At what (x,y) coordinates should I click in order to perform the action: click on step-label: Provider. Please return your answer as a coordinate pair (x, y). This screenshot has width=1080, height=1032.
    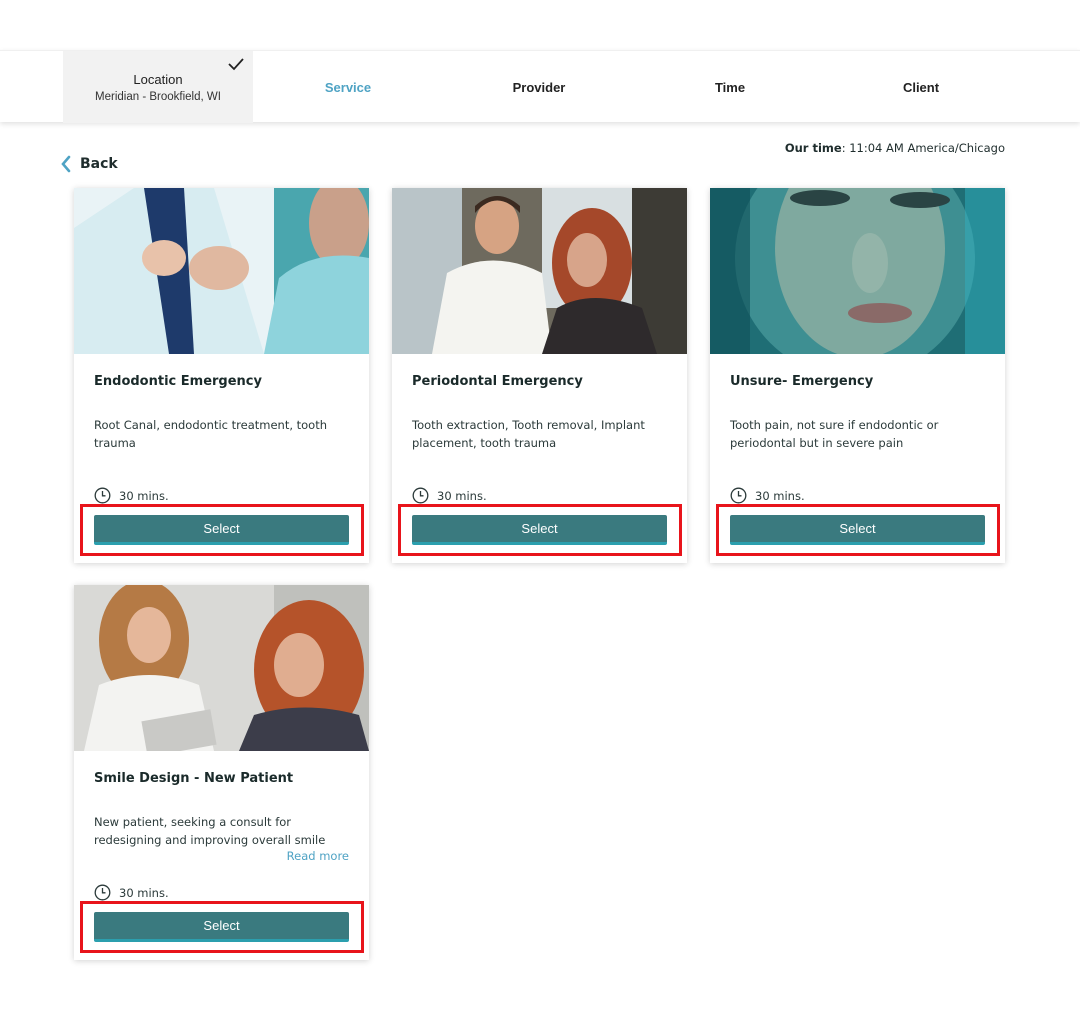
    Looking at the image, I should click on (539, 87).